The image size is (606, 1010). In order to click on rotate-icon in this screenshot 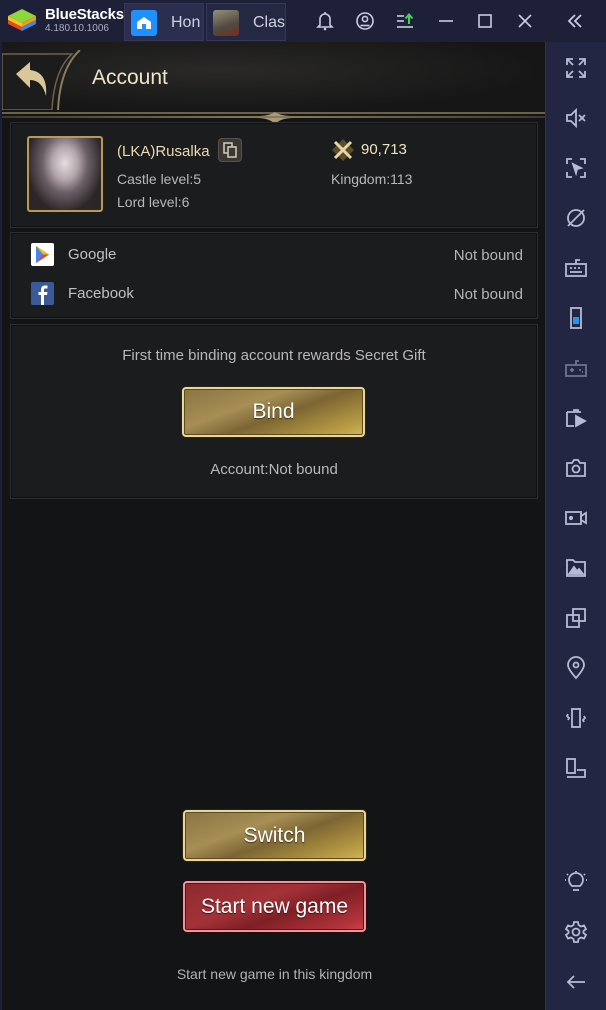, I will do `click(576, 768)`.